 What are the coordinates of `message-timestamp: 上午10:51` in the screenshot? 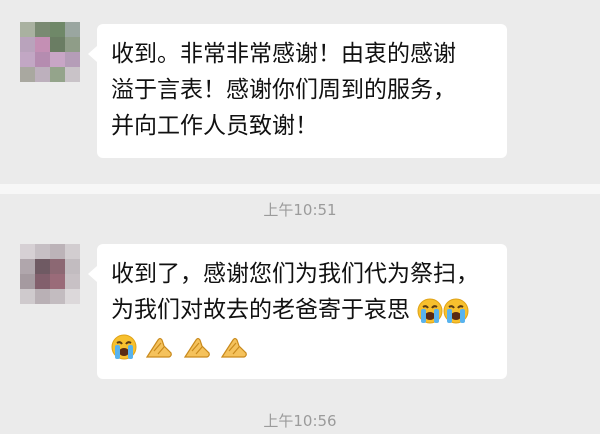 It's located at (300, 210).